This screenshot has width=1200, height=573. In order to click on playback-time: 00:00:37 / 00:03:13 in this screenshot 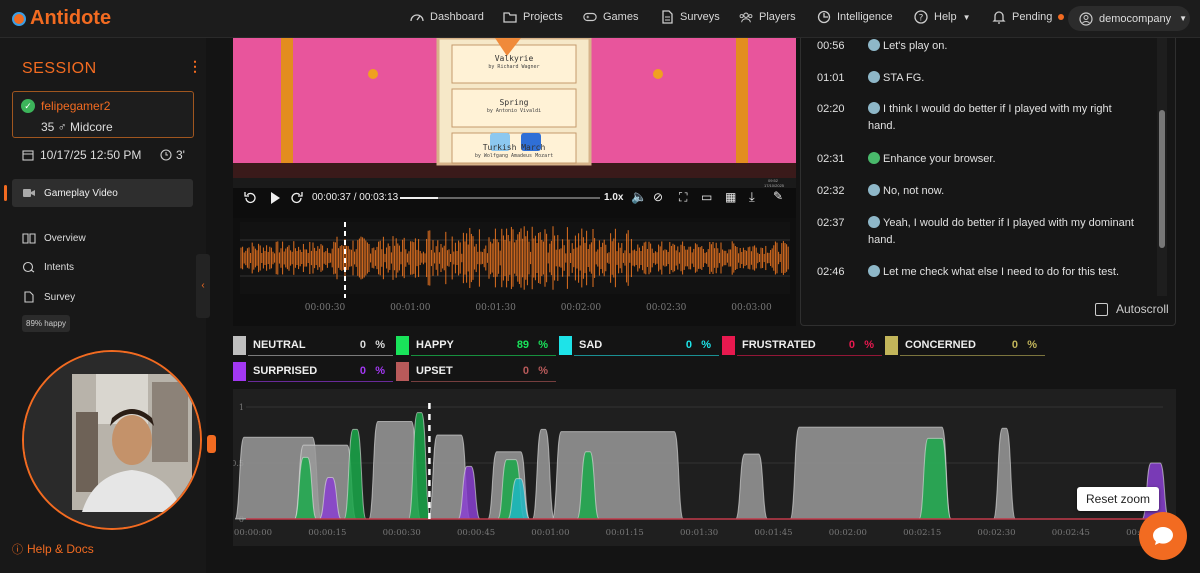, I will do `click(355, 197)`.